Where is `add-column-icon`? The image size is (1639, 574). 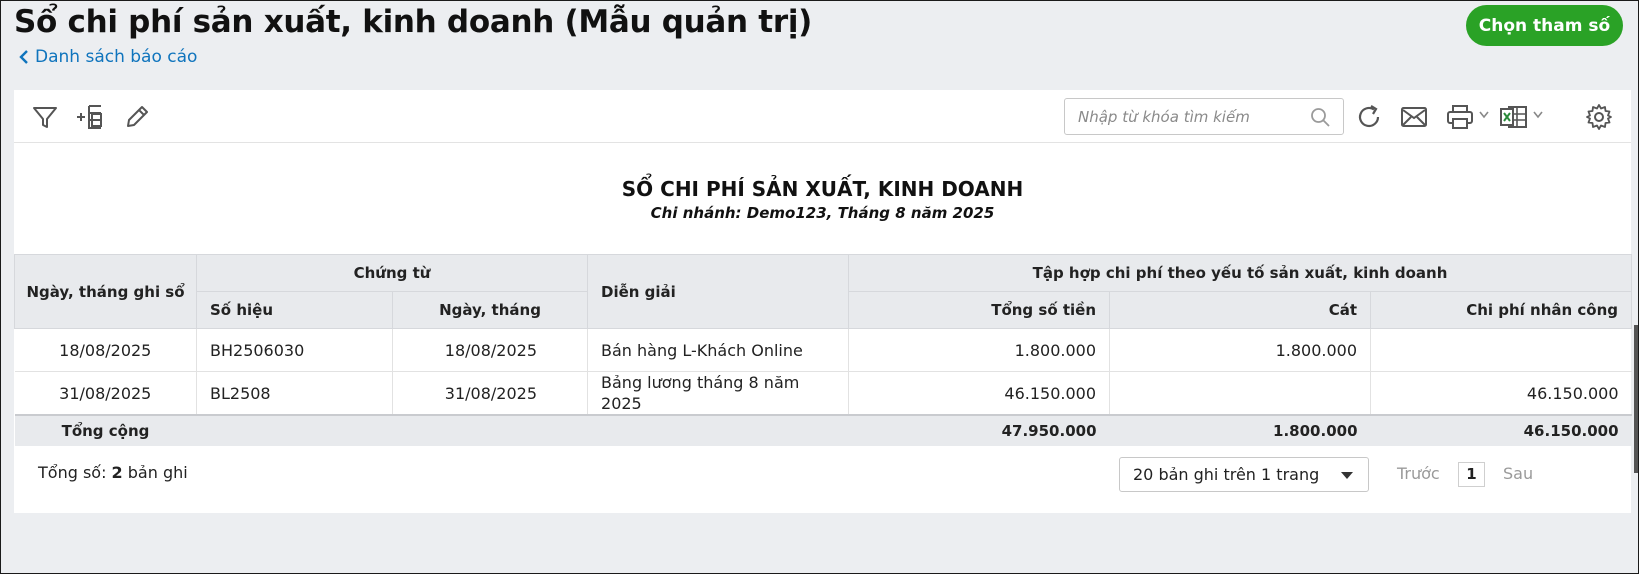 add-column-icon is located at coordinates (90, 117).